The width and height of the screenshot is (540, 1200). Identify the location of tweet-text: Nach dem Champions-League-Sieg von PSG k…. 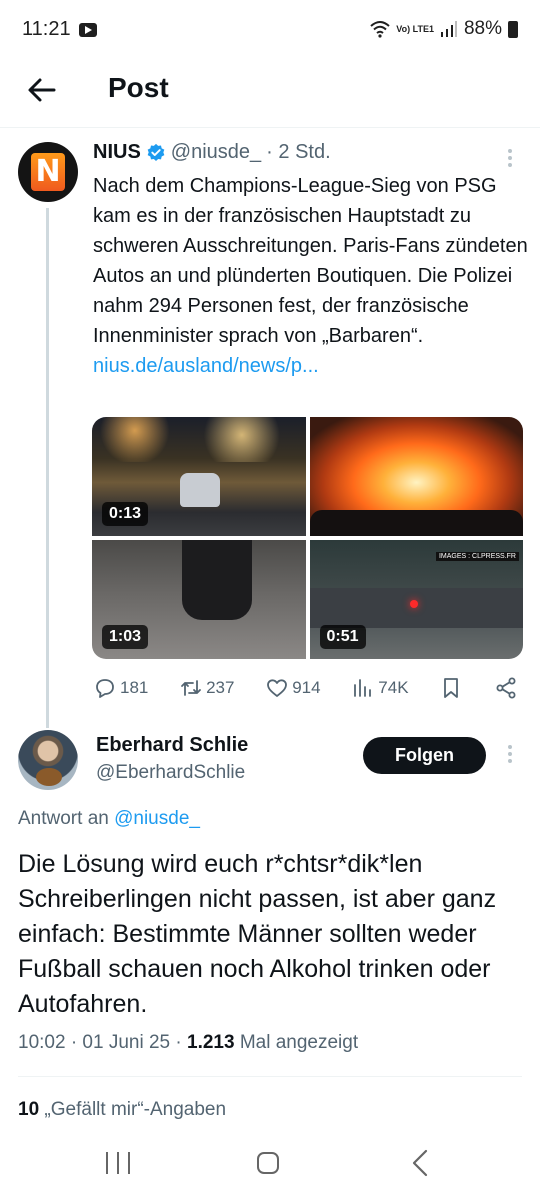
(313, 276).